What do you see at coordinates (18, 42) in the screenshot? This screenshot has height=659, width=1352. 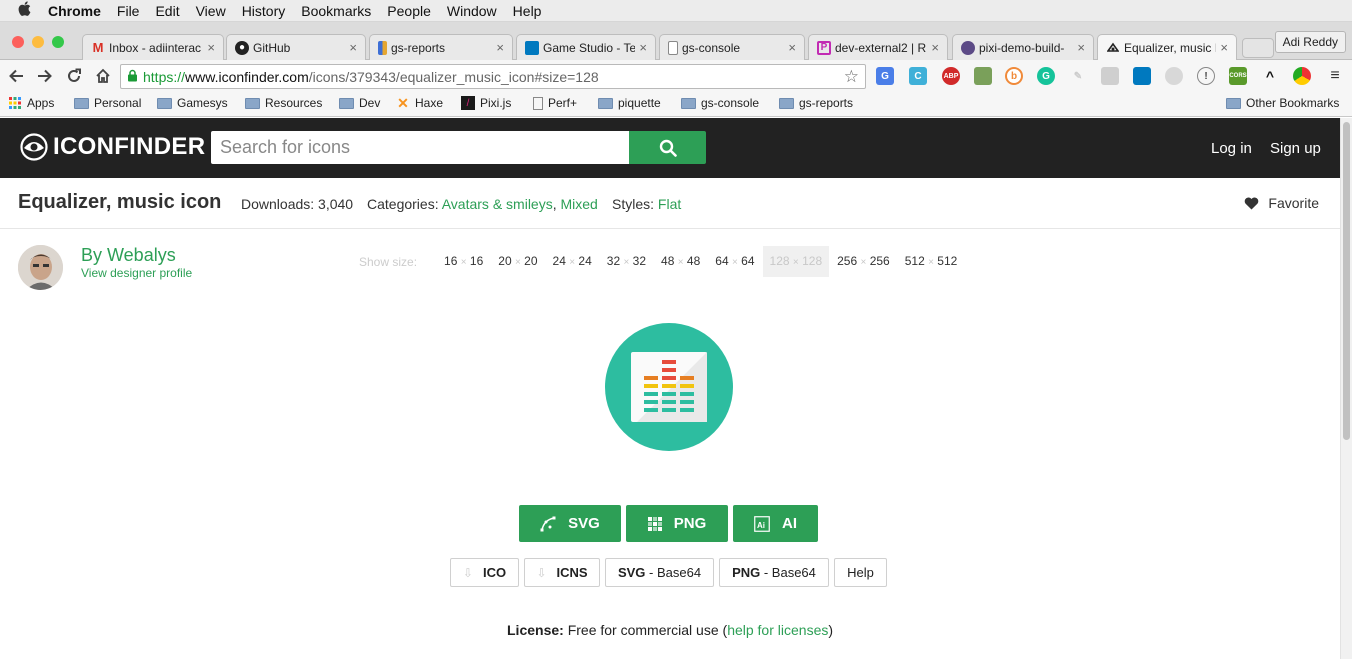 I see `close-window-button` at bounding box center [18, 42].